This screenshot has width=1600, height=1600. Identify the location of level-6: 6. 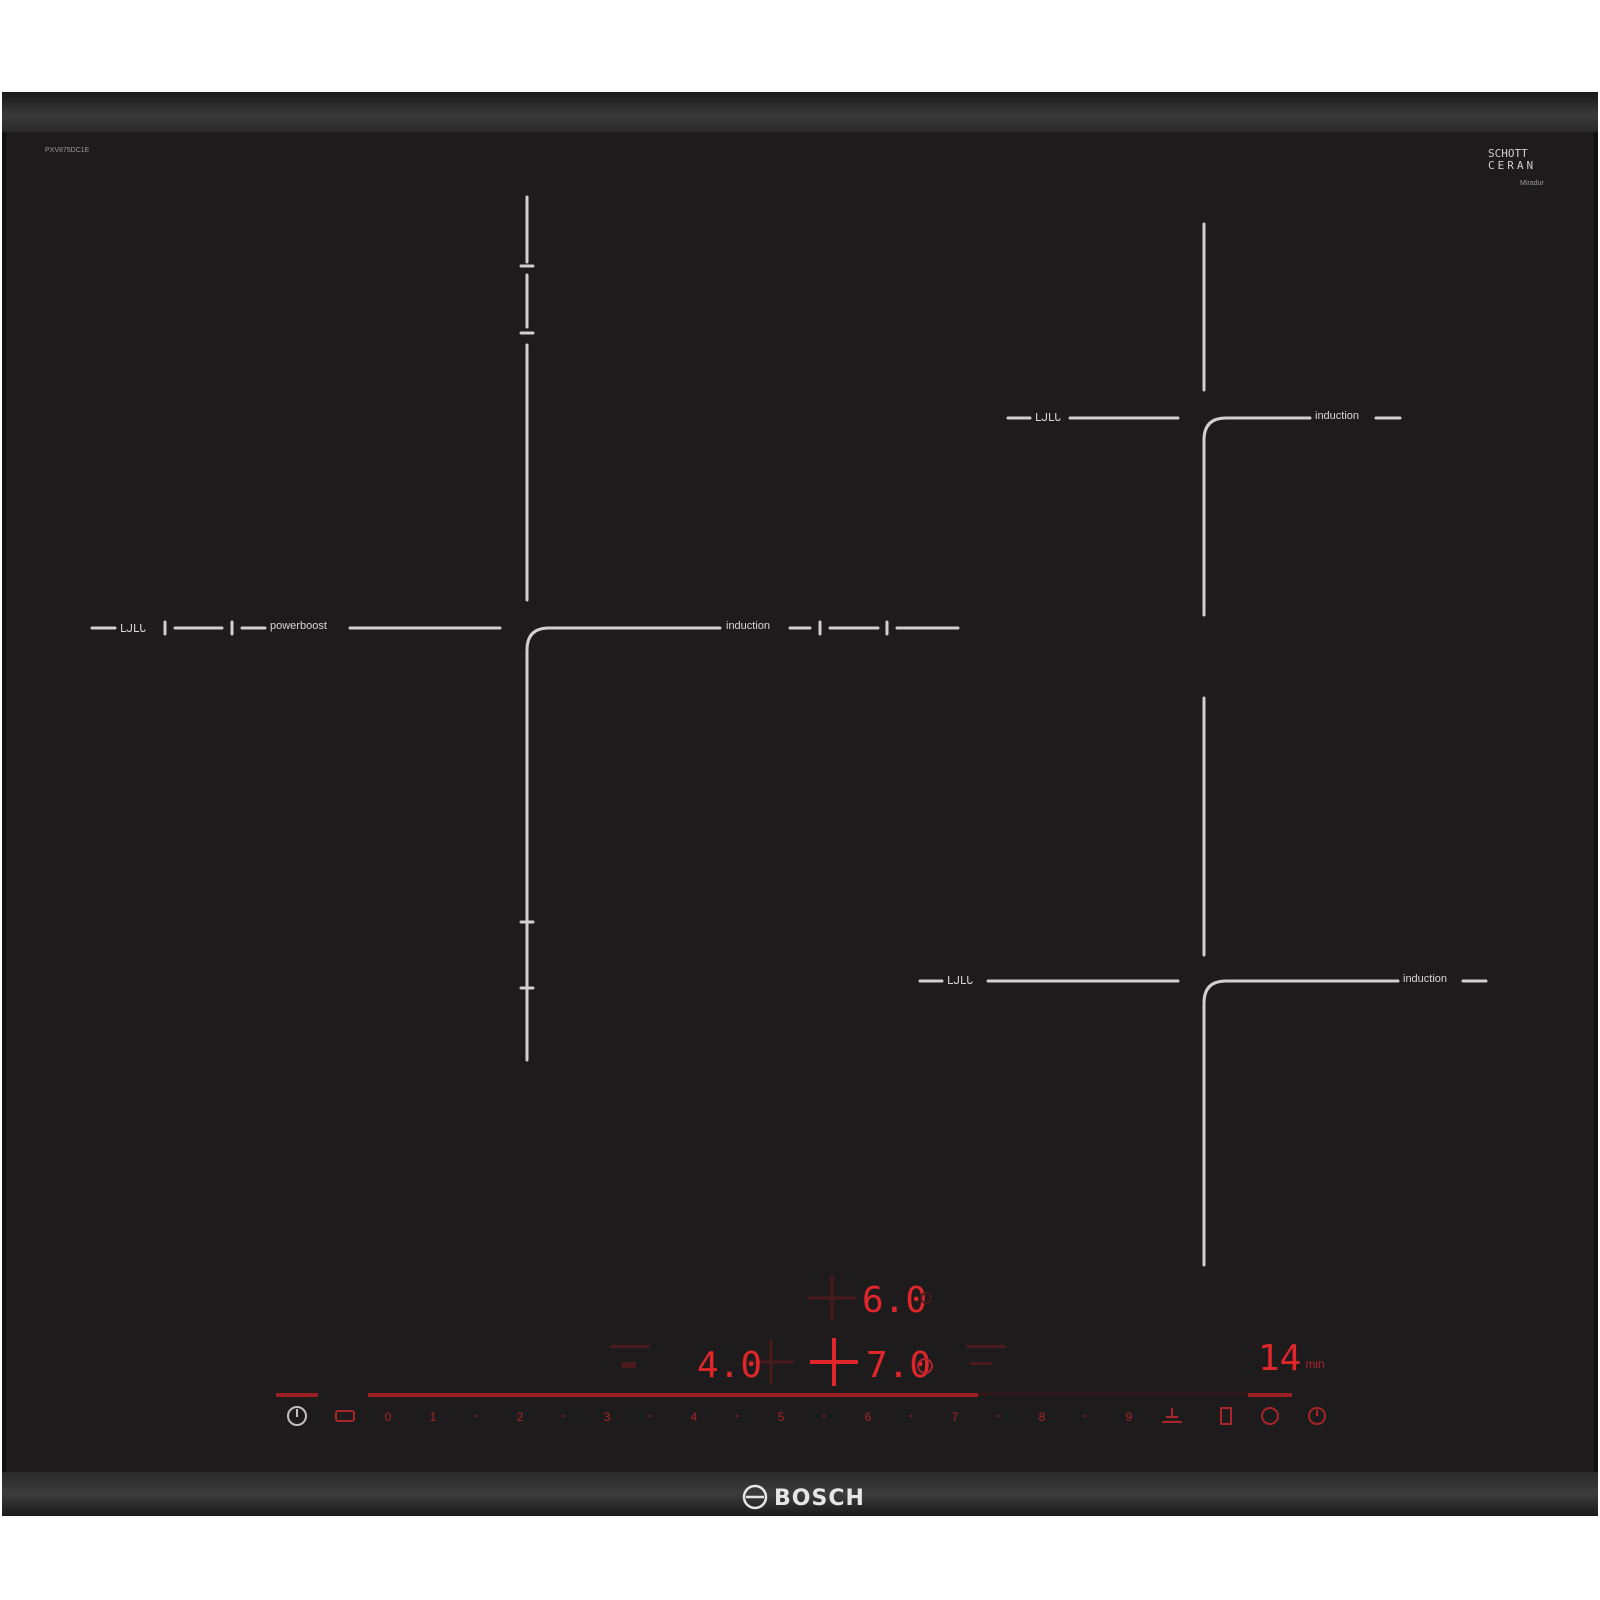
(868, 1417).